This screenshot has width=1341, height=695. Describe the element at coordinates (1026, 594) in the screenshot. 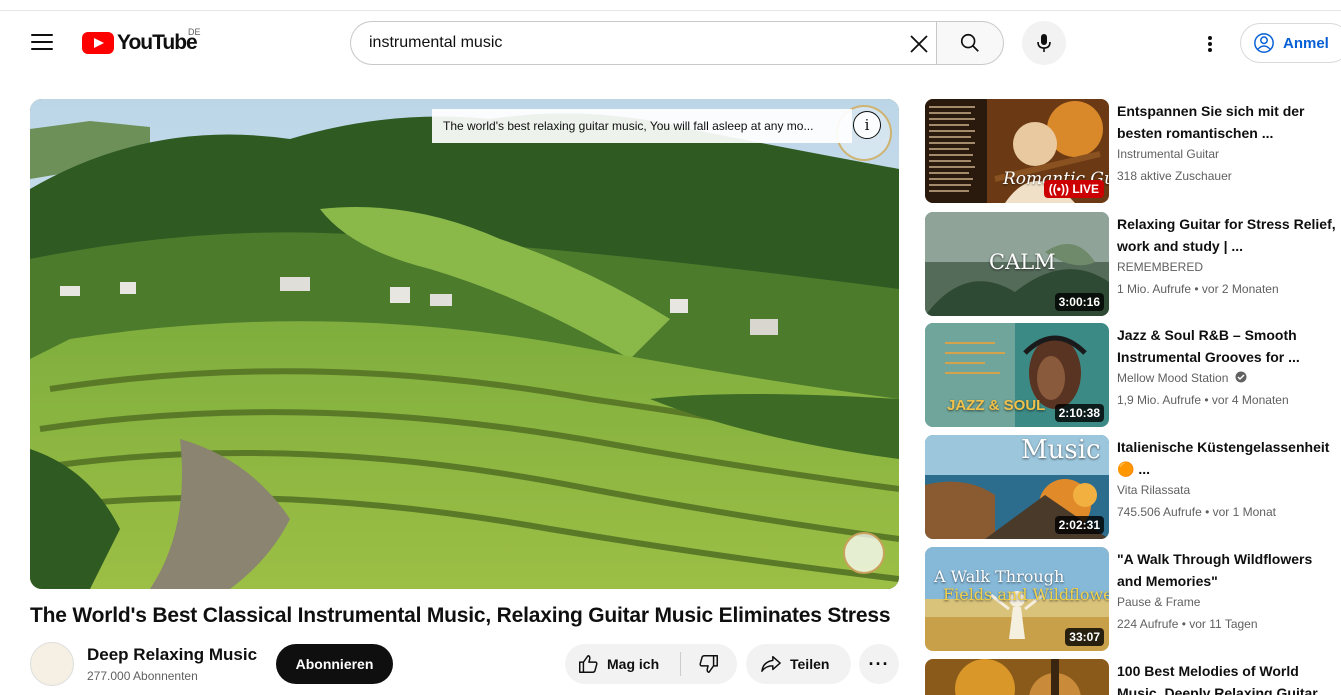

I see `thumbnail-caption-2: Fields and Wildflowers` at that location.